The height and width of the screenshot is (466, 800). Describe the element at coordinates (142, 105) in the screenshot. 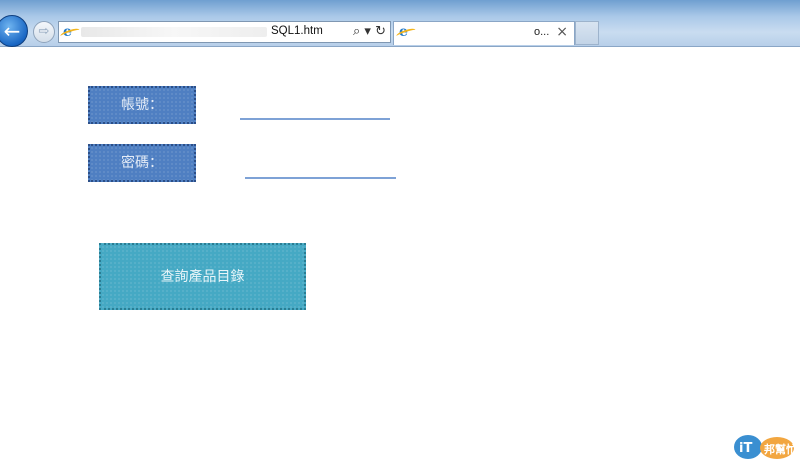

I see `account-label: 帳號：` at that location.